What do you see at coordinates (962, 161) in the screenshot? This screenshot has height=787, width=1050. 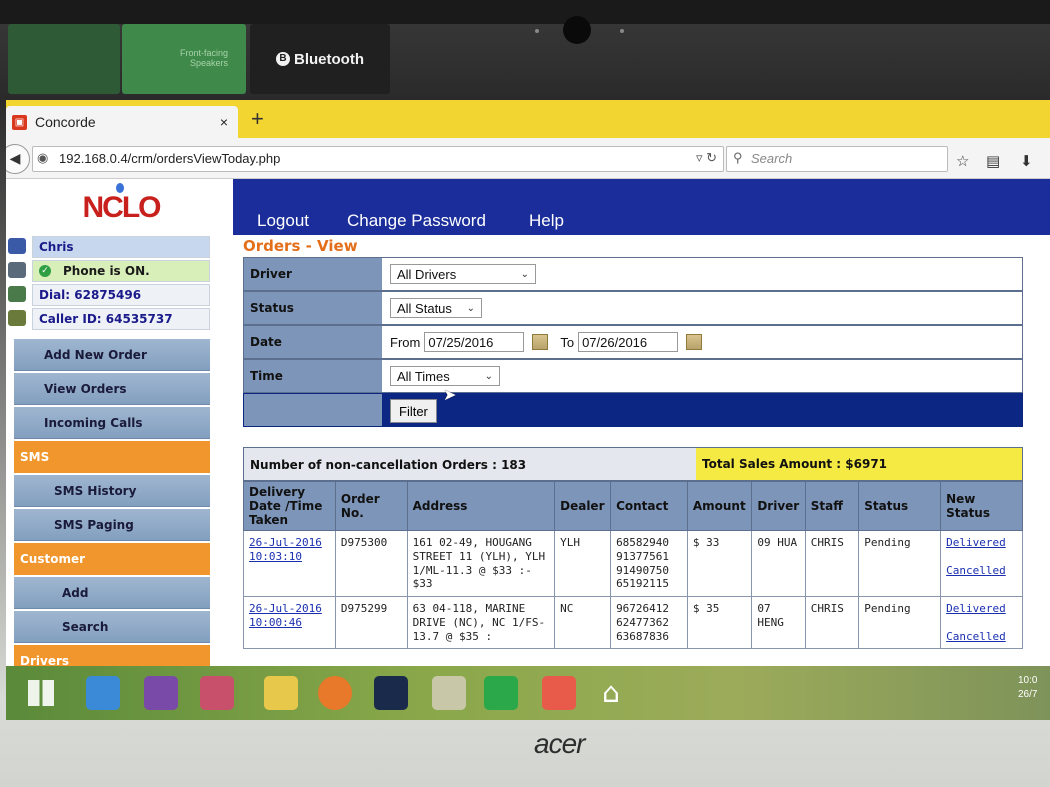 I see `bookmark-star-icon: ☆` at bounding box center [962, 161].